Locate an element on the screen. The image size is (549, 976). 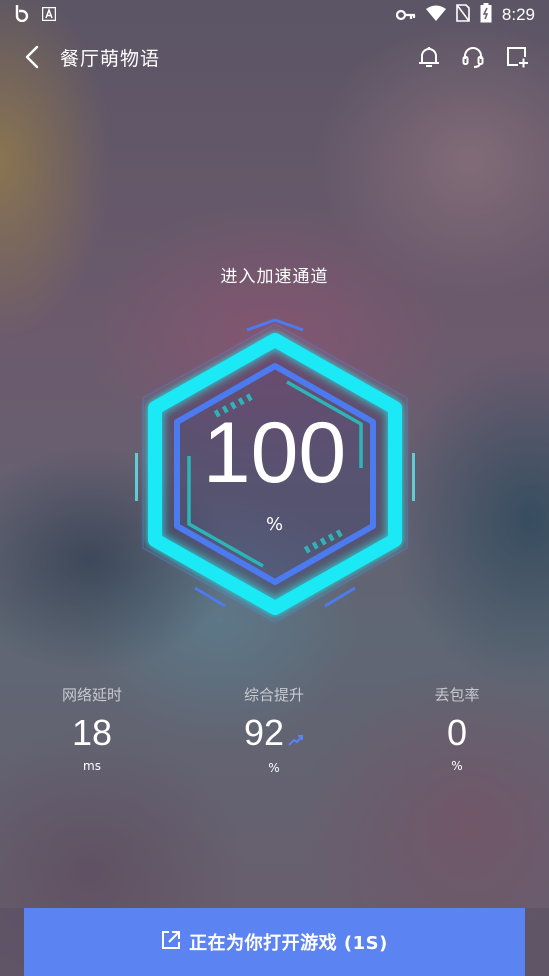
headset-icon is located at coordinates (473, 57).